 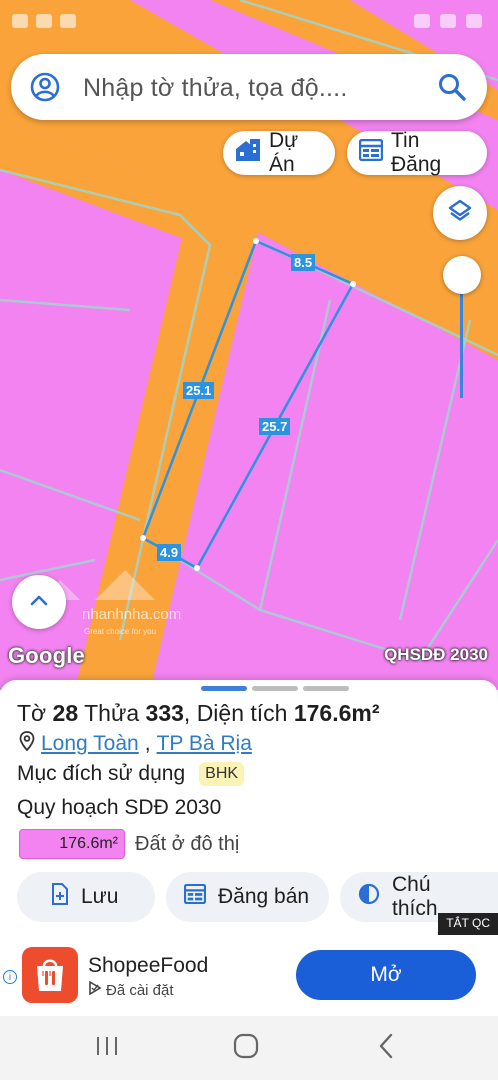 I want to click on search-icon, so click(x=452, y=89).